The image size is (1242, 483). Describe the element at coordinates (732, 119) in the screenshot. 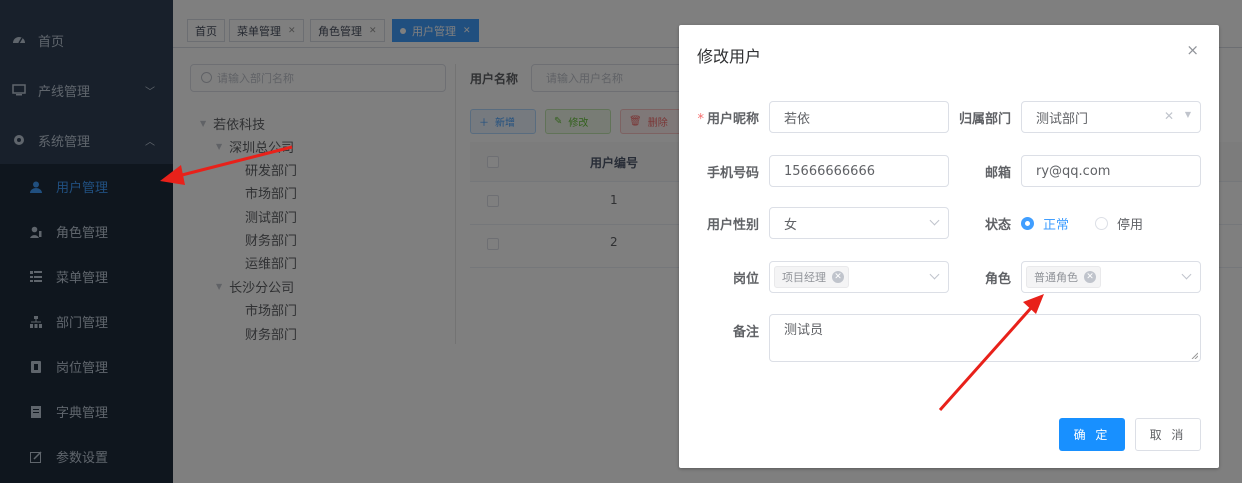

I see `nickname-label-text: 用户昵称` at that location.